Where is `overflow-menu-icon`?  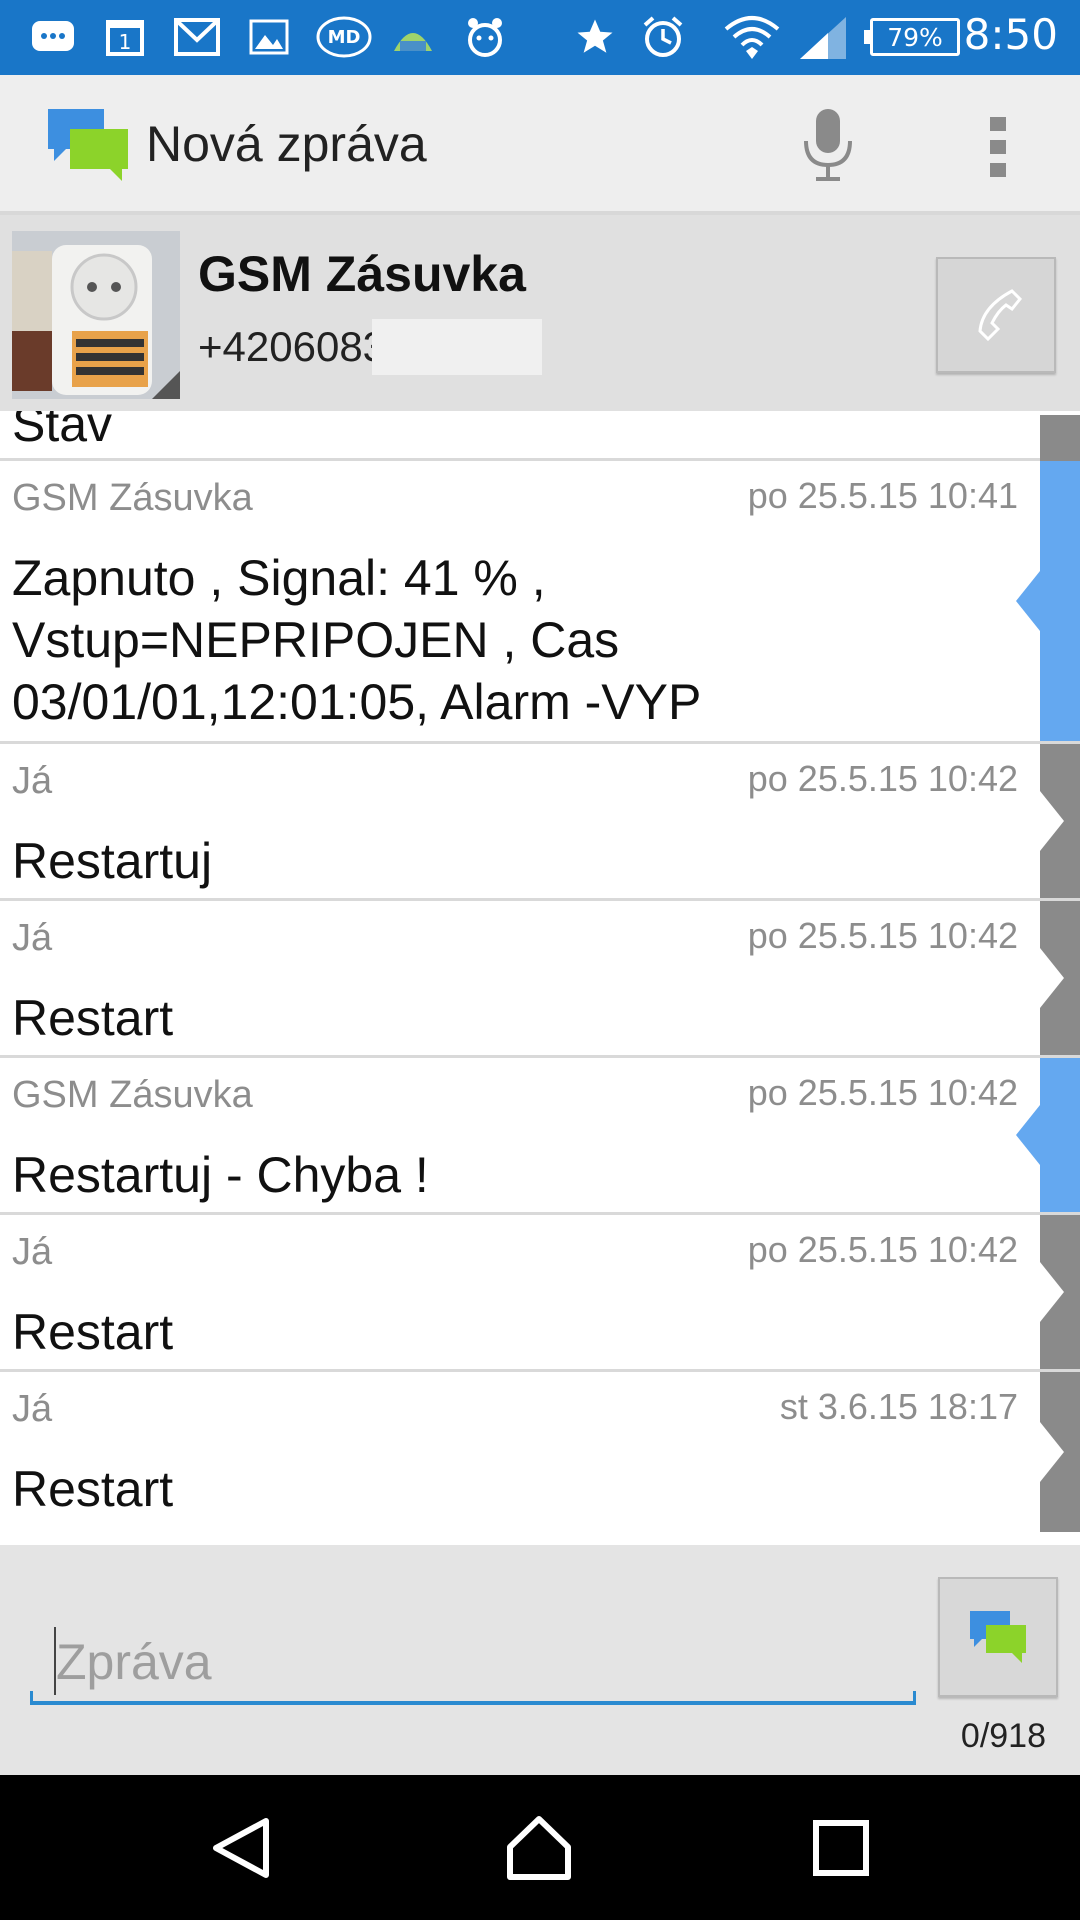 overflow-menu-icon is located at coordinates (998, 147).